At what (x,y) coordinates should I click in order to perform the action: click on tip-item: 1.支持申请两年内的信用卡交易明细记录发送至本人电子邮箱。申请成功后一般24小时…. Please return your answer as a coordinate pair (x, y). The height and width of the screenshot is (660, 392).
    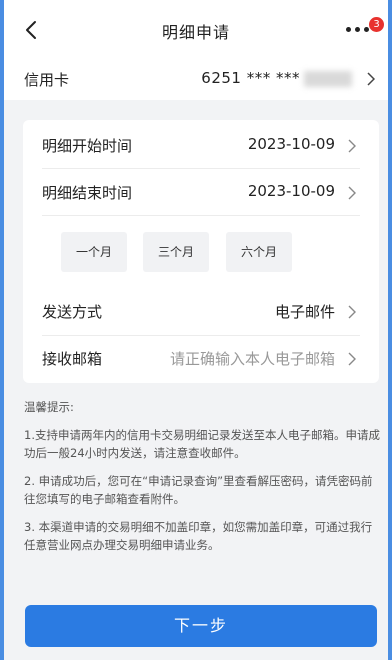
    Looking at the image, I should click on (202, 444).